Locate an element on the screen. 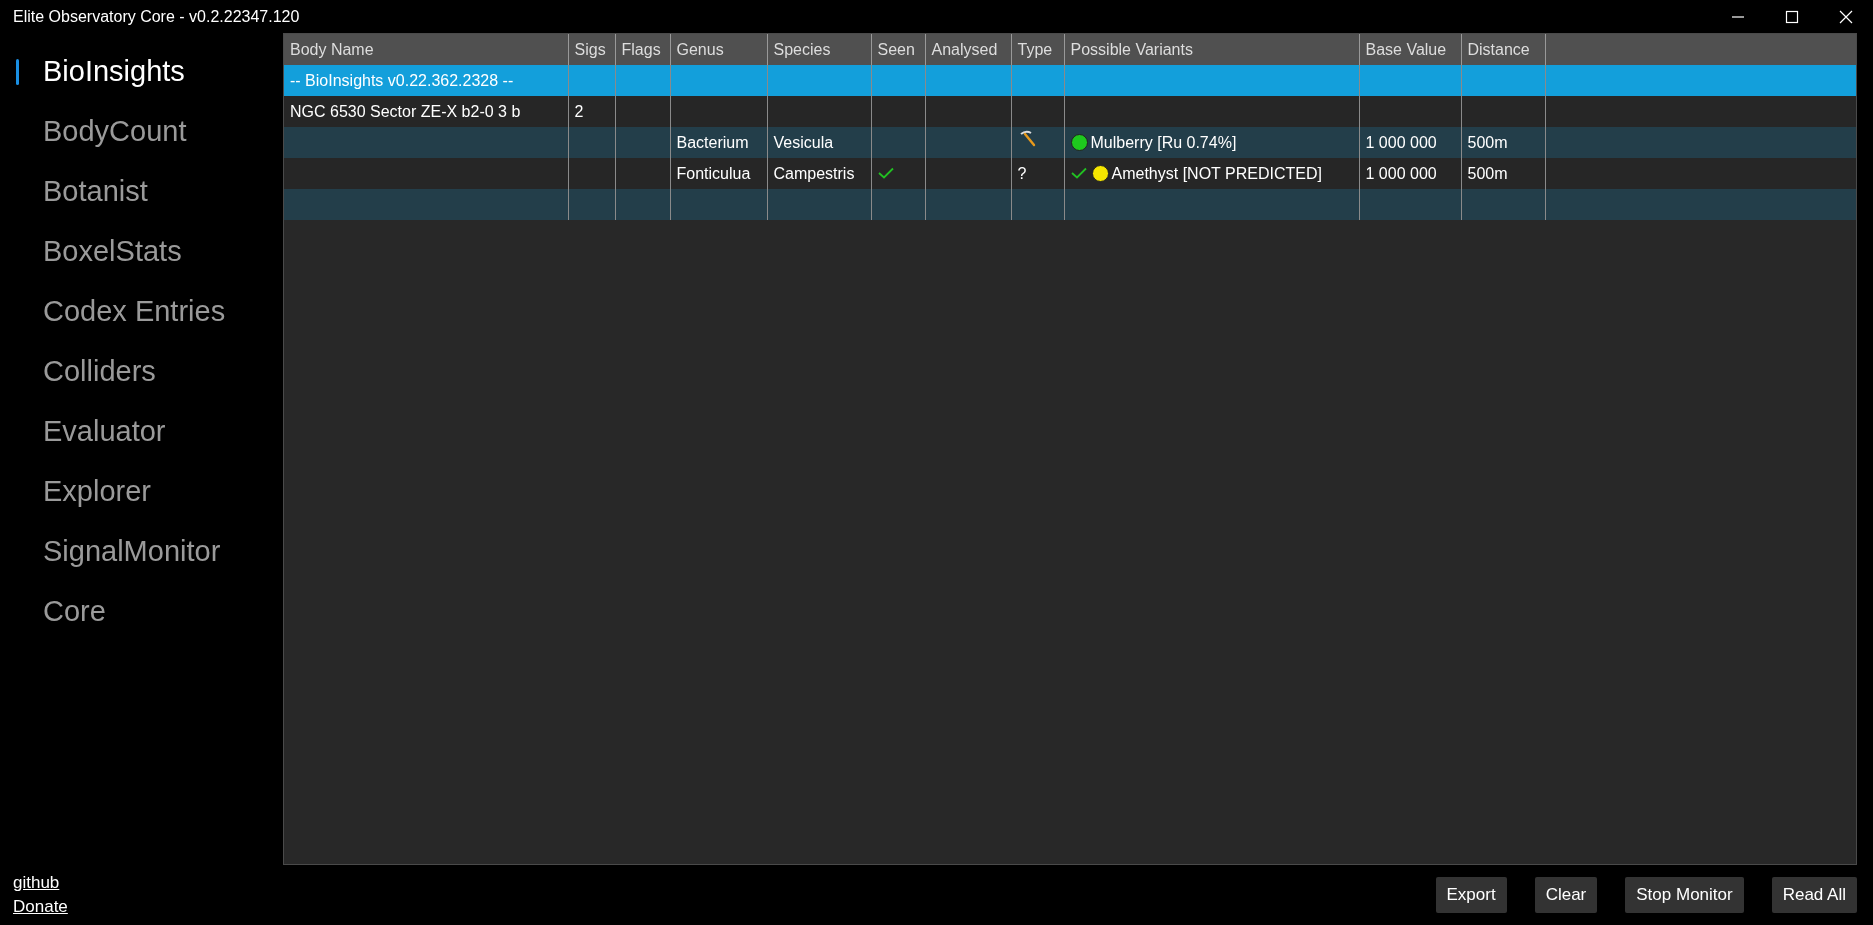 The height and width of the screenshot is (925, 1873). sidebar-item: BodyCount is located at coordinates (141, 132).